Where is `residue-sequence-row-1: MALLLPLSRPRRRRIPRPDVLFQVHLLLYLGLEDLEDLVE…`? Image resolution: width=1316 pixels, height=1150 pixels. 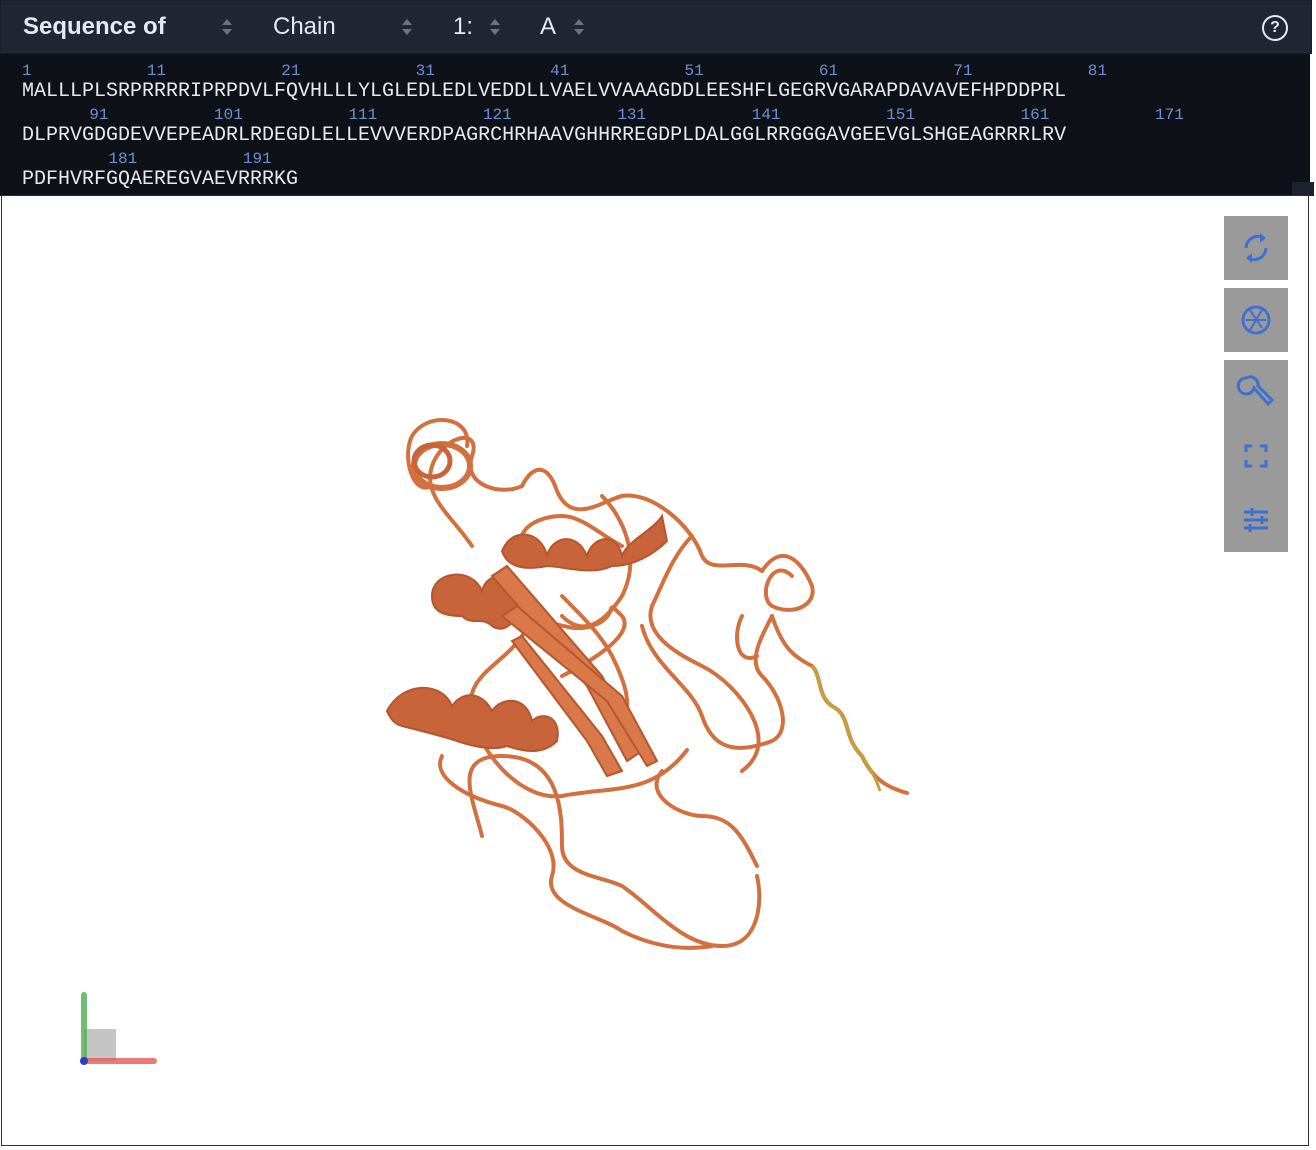
residue-sequence-row-1: MALLLPLSRPRRRRIPRPDVLFQVHLLLYLGLEDLEDLVE… is located at coordinates (544, 91).